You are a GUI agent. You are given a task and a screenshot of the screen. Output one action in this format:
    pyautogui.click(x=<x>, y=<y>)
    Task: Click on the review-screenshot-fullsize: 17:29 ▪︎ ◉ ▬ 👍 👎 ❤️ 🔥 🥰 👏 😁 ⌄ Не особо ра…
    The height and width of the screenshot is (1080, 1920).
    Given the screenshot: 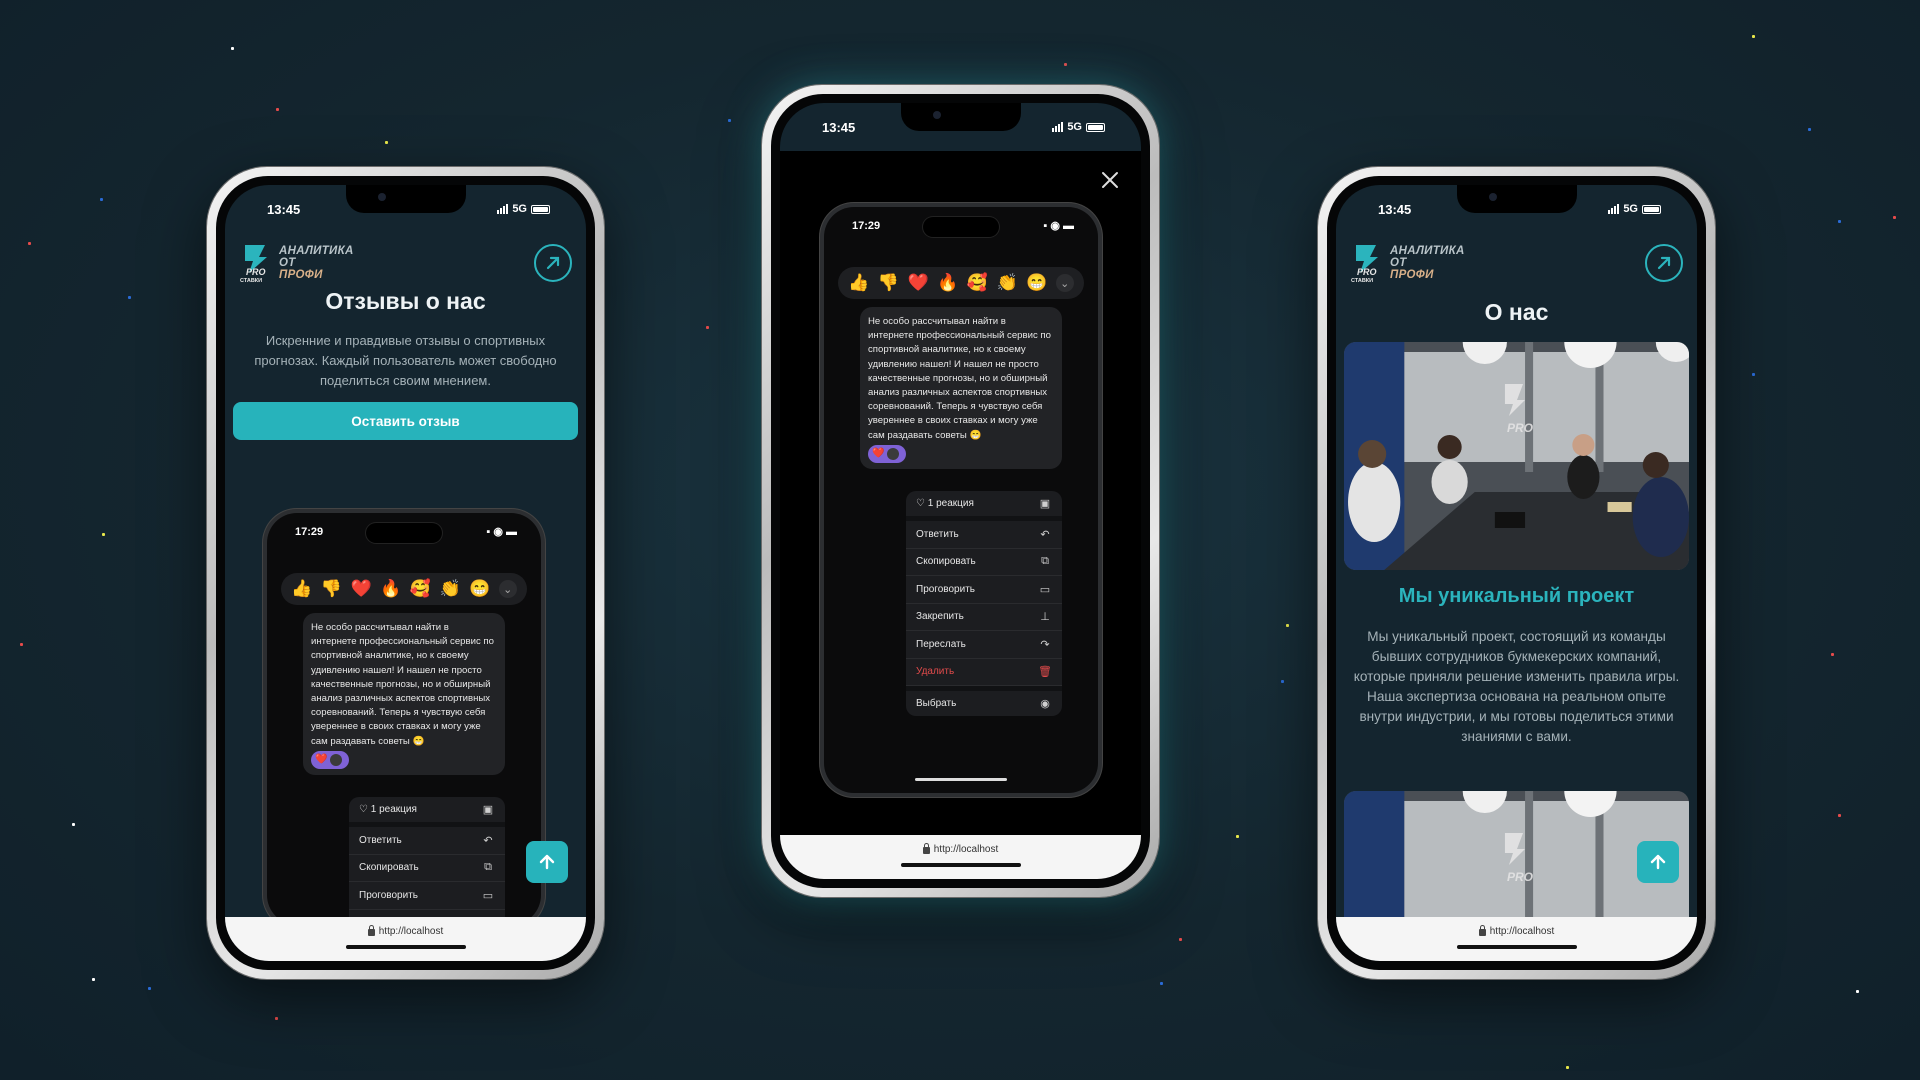 What is the action you would take?
    pyautogui.click(x=961, y=500)
    